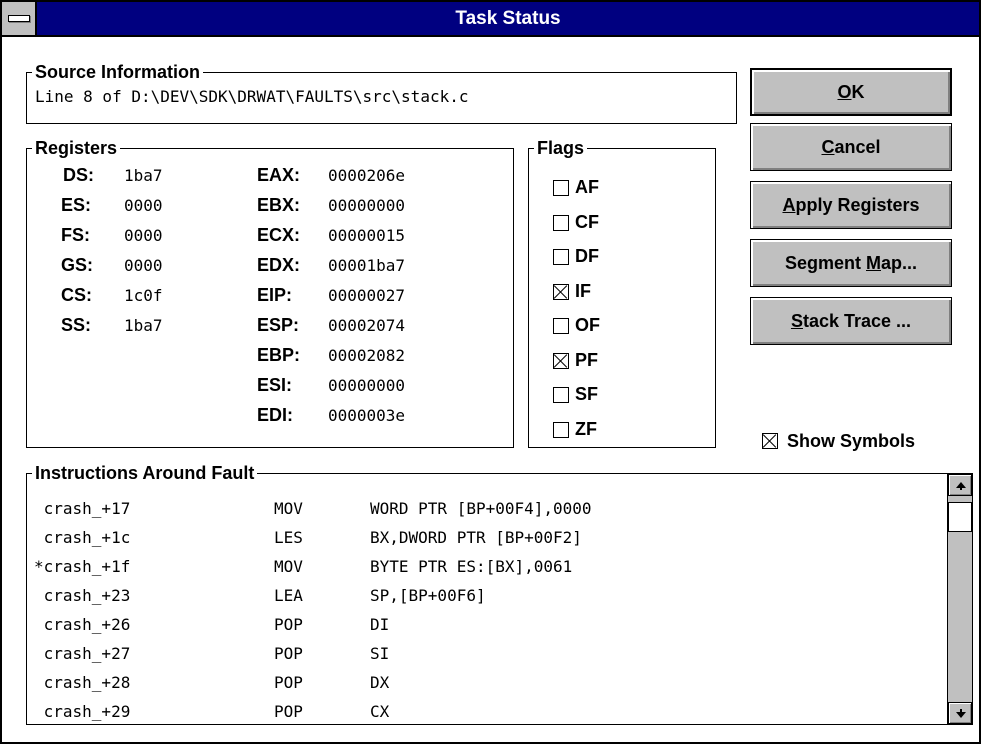 Image resolution: width=981 pixels, height=744 pixels. What do you see at coordinates (603, 430) in the screenshot?
I see `flag-checkbox: ZF` at bounding box center [603, 430].